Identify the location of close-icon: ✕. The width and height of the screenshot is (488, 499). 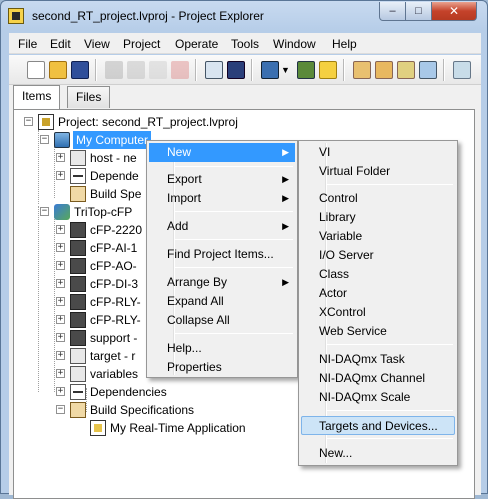
(454, 11).